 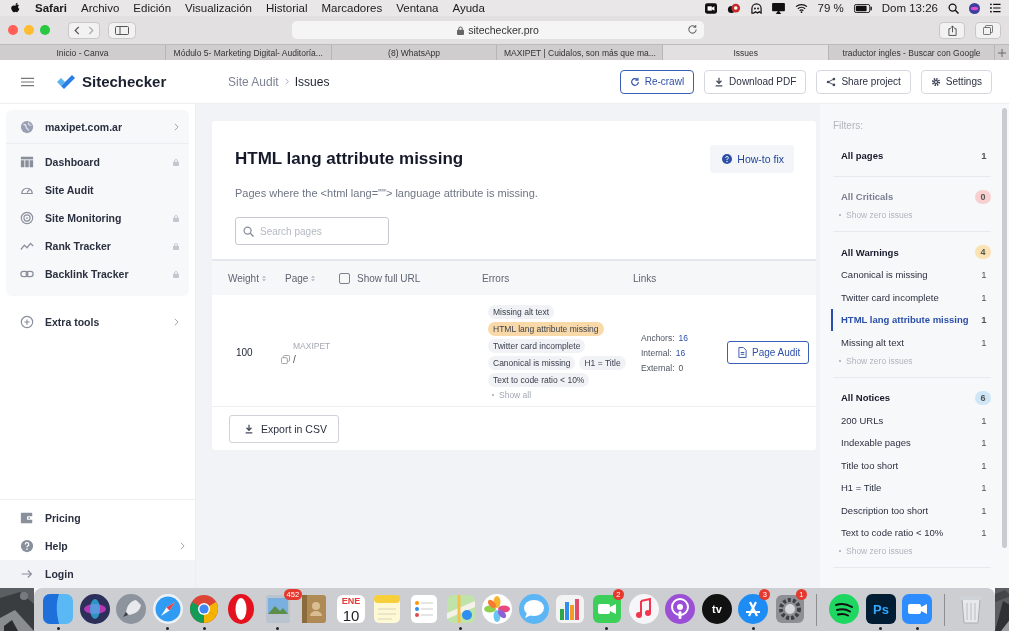 What do you see at coordinates (988, 30) in the screenshot?
I see `tabs-overview-button` at bounding box center [988, 30].